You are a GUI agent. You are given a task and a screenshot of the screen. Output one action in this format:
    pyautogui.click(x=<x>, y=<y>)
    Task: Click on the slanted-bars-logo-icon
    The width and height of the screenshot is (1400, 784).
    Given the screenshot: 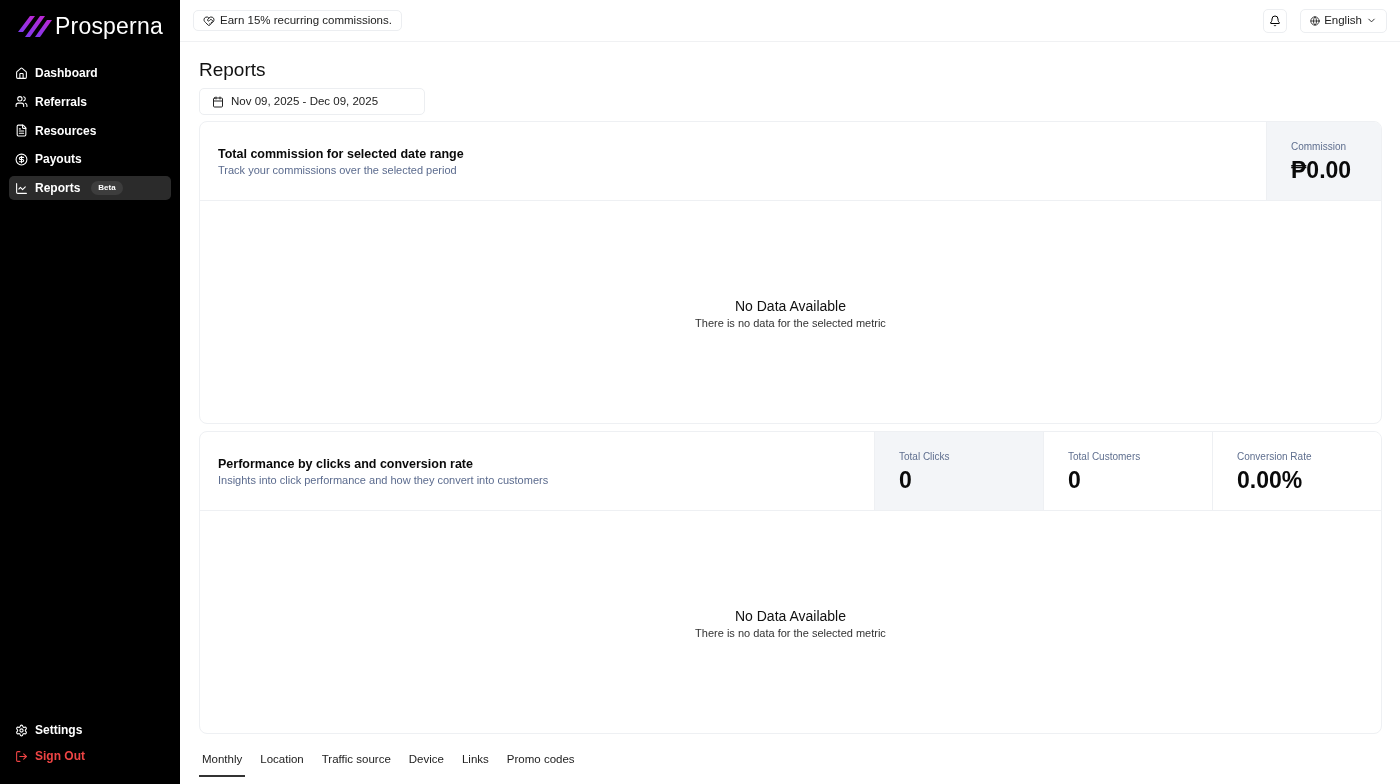 What is the action you would take?
    pyautogui.click(x=35, y=26)
    